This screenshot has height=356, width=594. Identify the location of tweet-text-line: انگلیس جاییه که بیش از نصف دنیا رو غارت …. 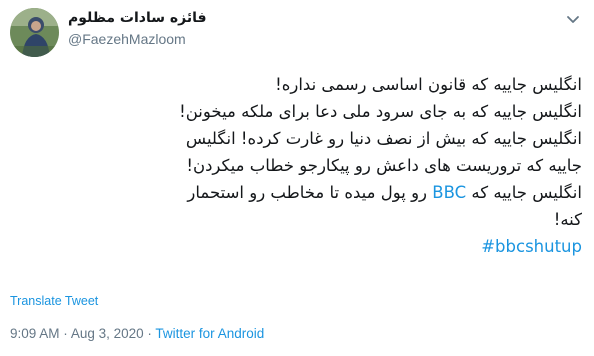
(383, 138).